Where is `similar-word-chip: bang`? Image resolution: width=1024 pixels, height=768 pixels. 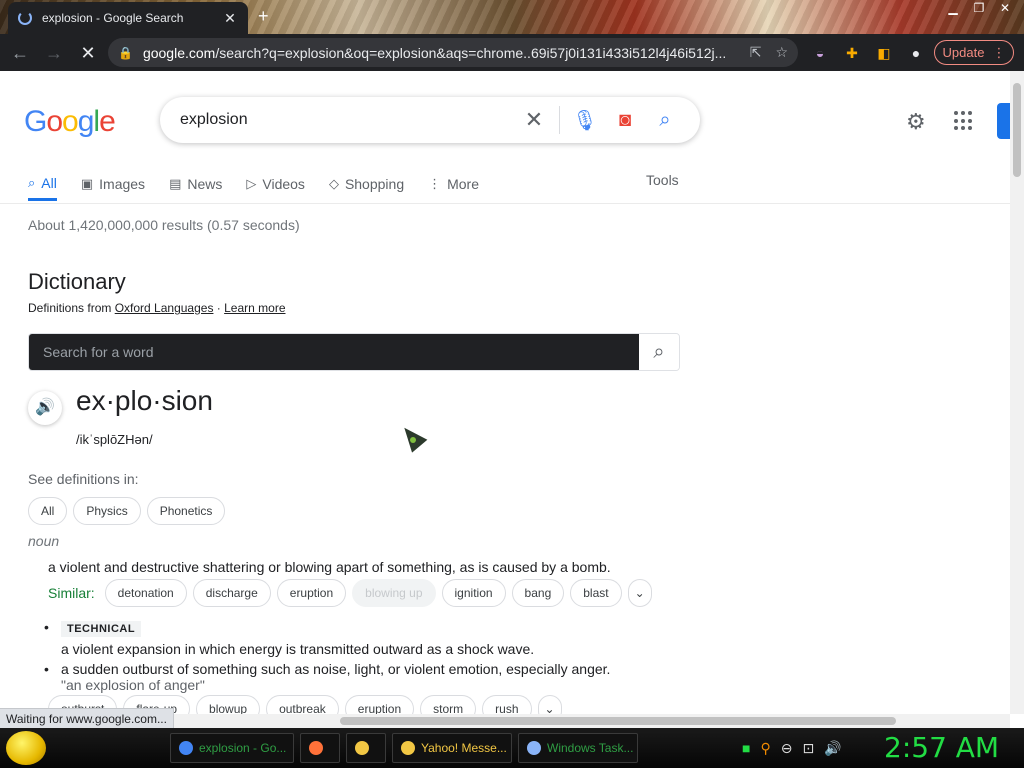 similar-word-chip: bang is located at coordinates (538, 593).